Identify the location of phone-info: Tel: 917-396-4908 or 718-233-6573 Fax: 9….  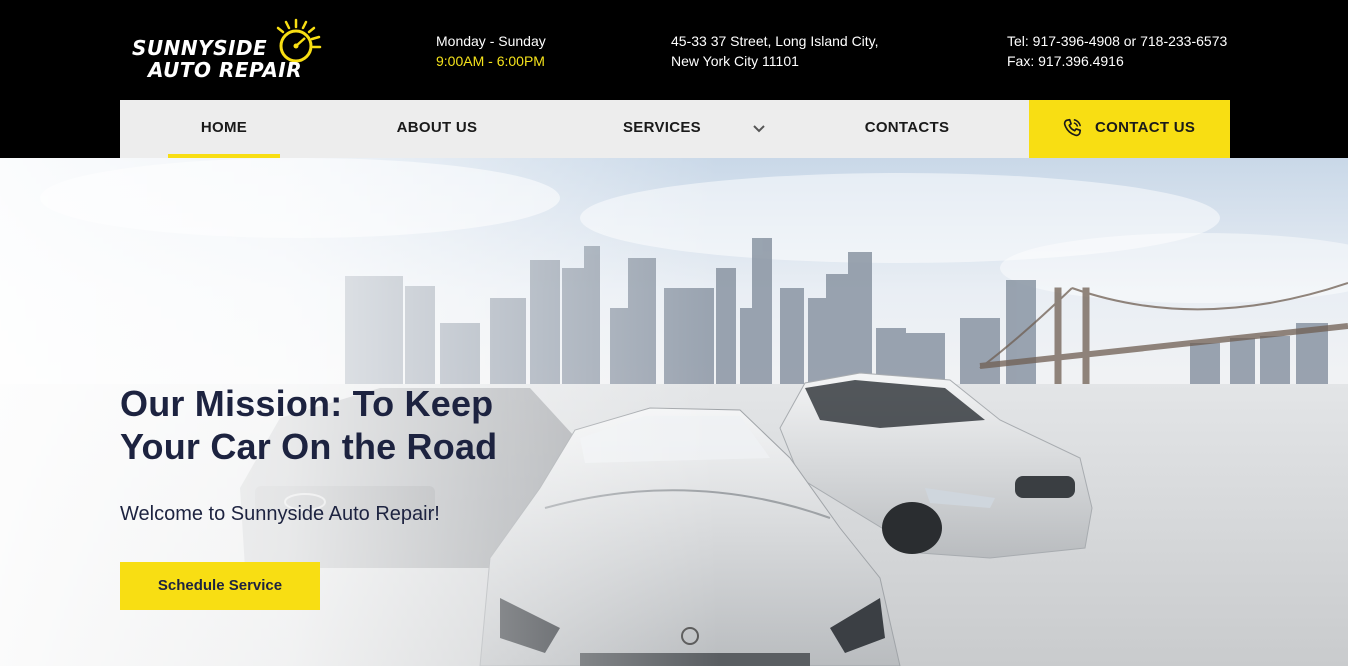
(1117, 51).